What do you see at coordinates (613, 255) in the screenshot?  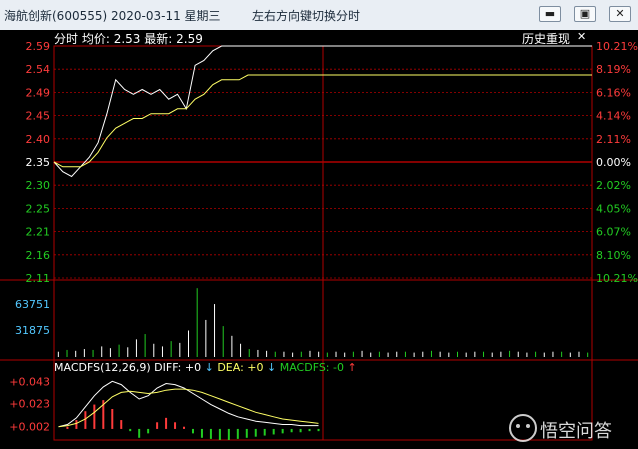 I see `percent-tick-label: 8.10%` at bounding box center [613, 255].